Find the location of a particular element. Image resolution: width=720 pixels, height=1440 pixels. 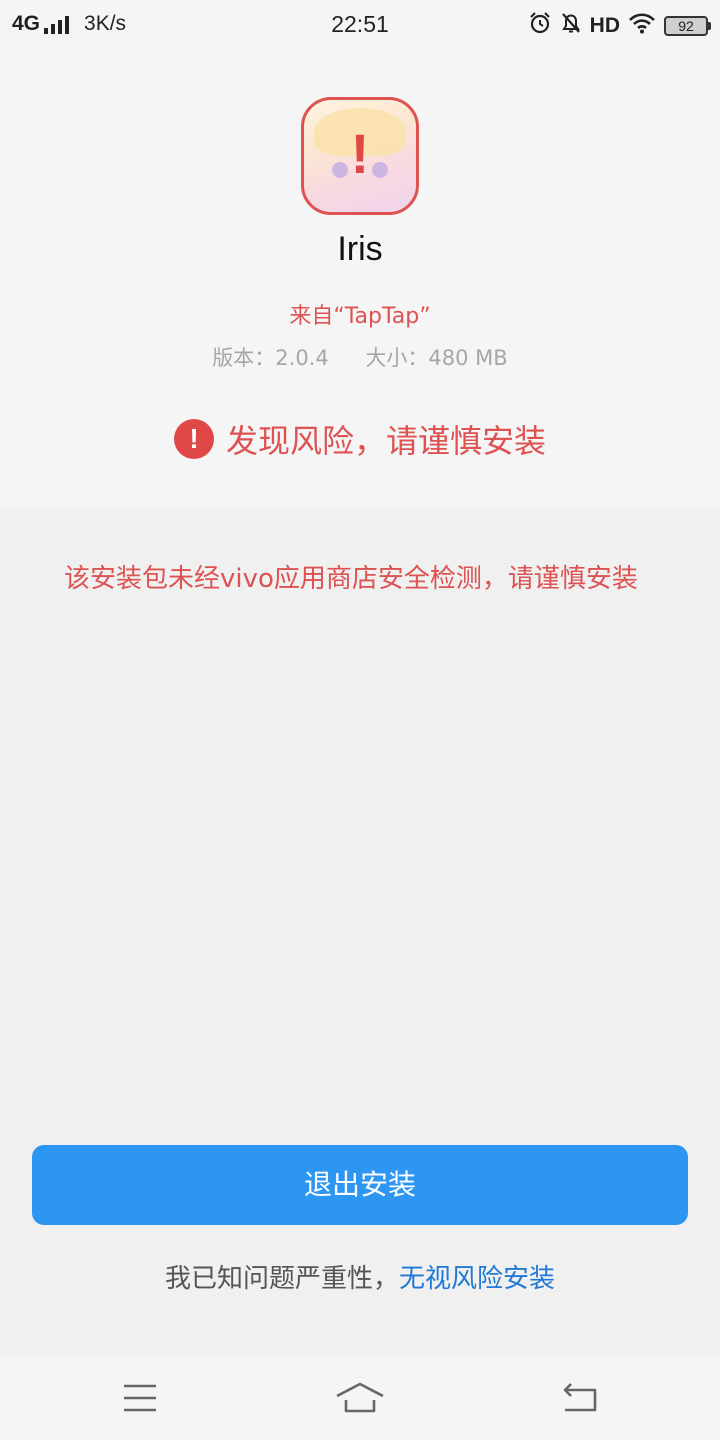

ignore-risk-row: 我已知问题严重性，无视风险安装 is located at coordinates (360, 1276).